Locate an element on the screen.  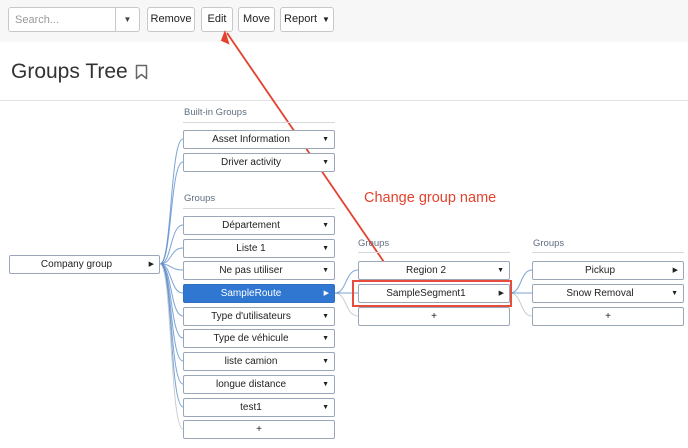
tree-node-sampleroute: SampleRoute ▶ is located at coordinates (259, 293).